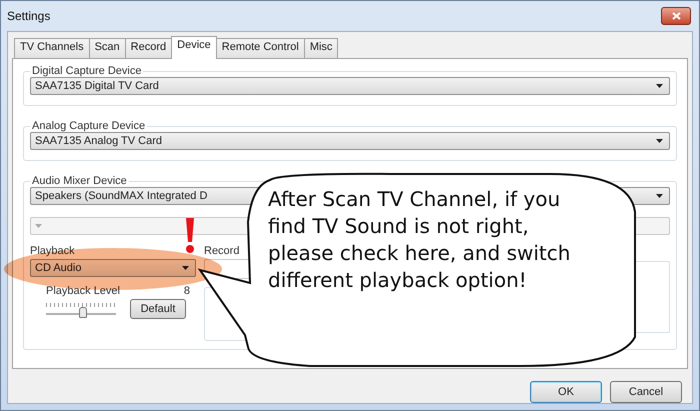  Describe the element at coordinates (350, 86) in the screenshot. I see `dropdown: SAA7135 Digital TV Card` at that location.